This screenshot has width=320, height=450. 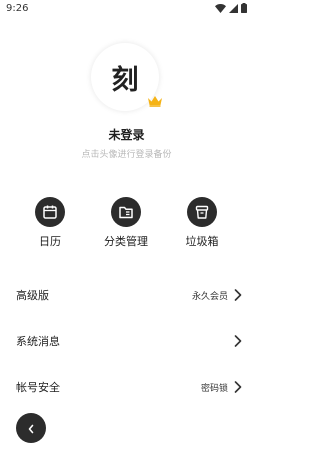 What do you see at coordinates (50, 241) in the screenshot?
I see `calendar-label: 日历` at bounding box center [50, 241].